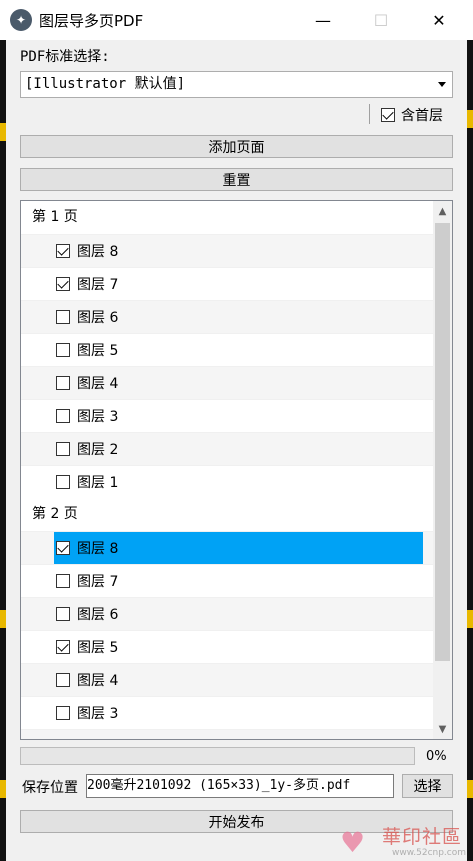 This screenshot has height=861, width=473. What do you see at coordinates (236, 84) in the screenshot?
I see `pdf-standard-select: [Illustrator 默认值]` at bounding box center [236, 84].